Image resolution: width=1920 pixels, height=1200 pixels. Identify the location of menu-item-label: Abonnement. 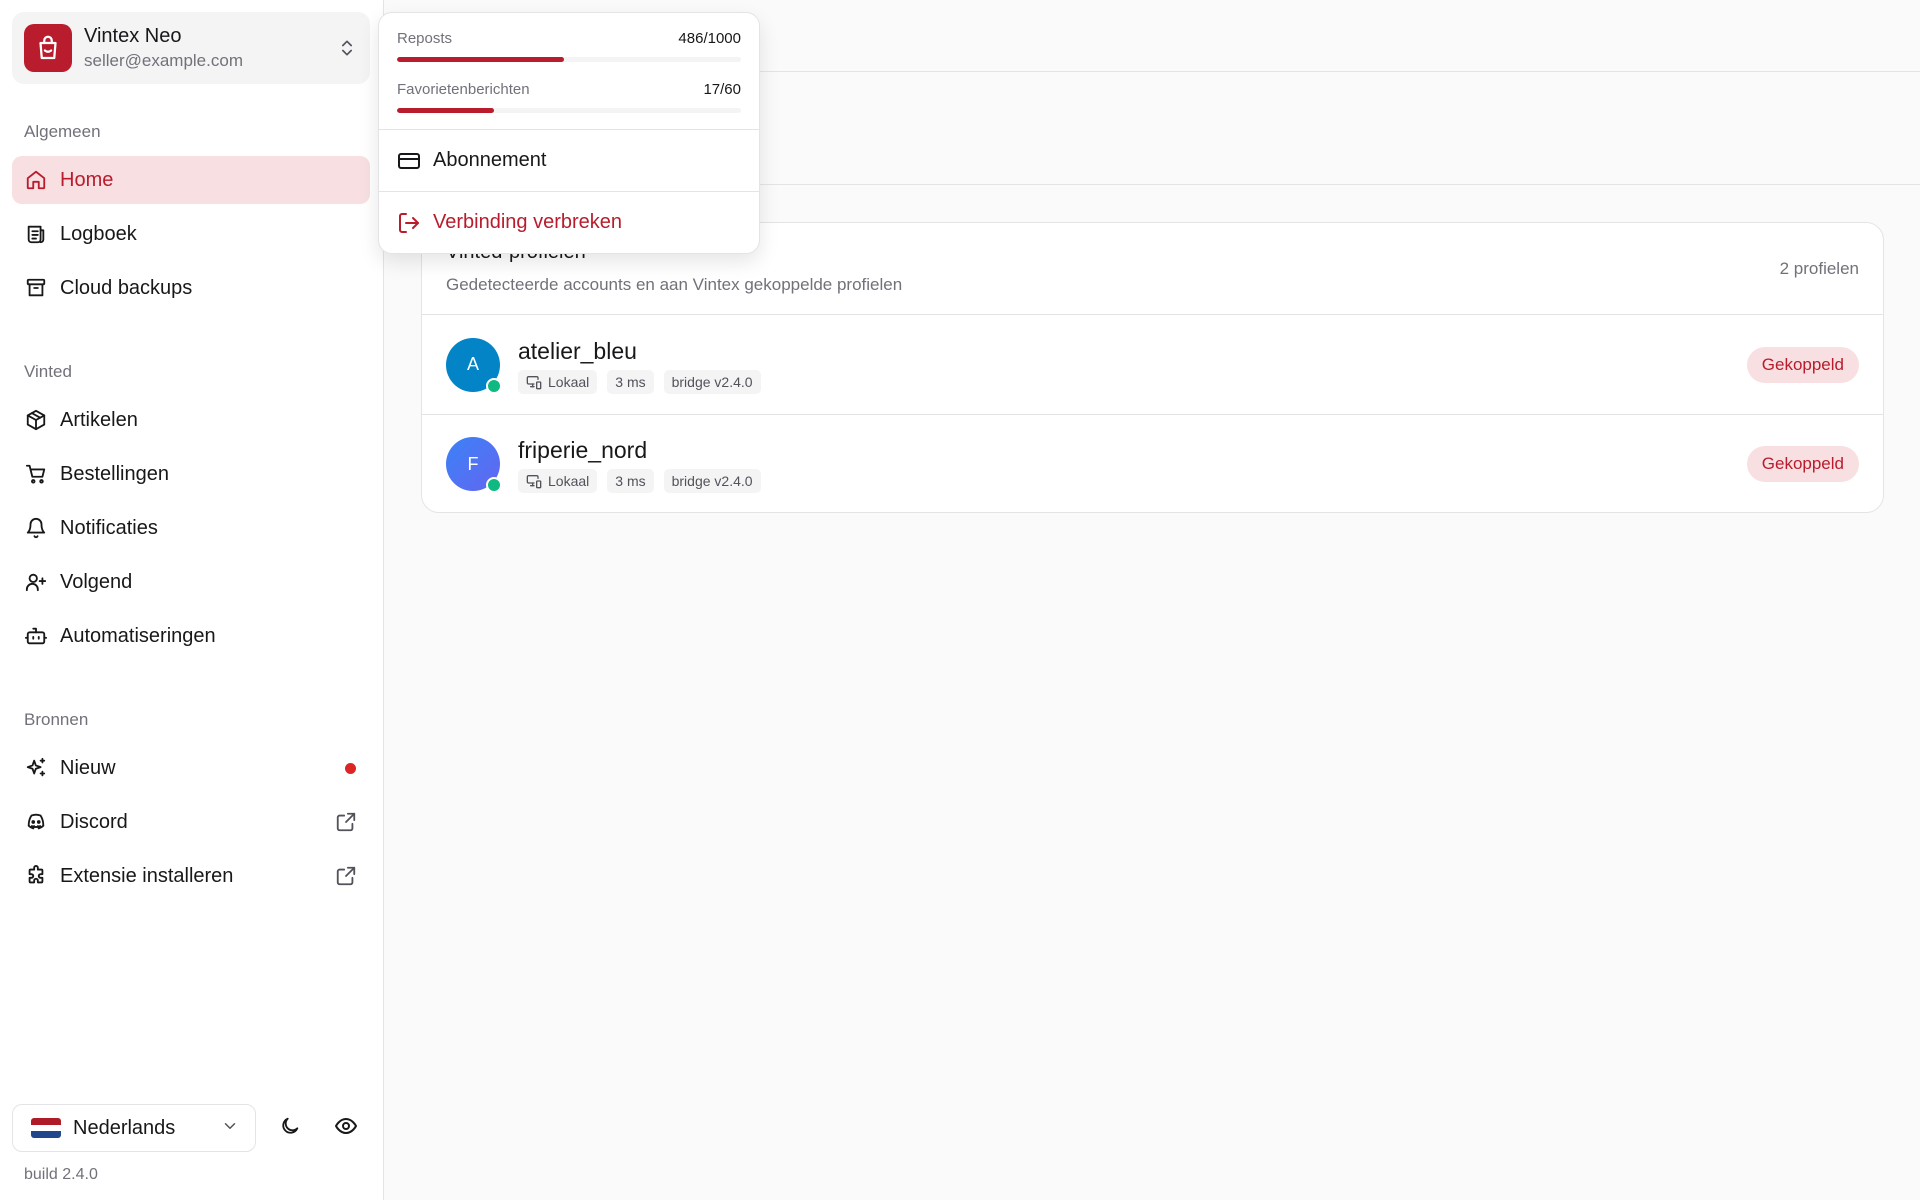
(490, 160).